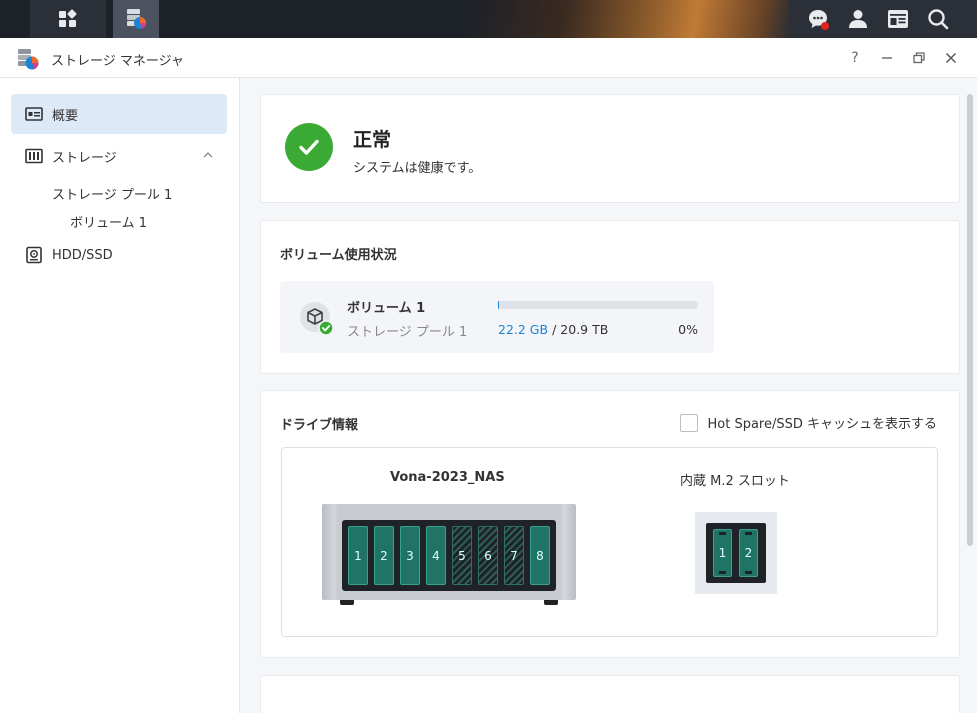 Image resolution: width=977 pixels, height=713 pixels. Describe the element at coordinates (410, 555) in the screenshot. I see `drive-slot-3: 3` at that location.